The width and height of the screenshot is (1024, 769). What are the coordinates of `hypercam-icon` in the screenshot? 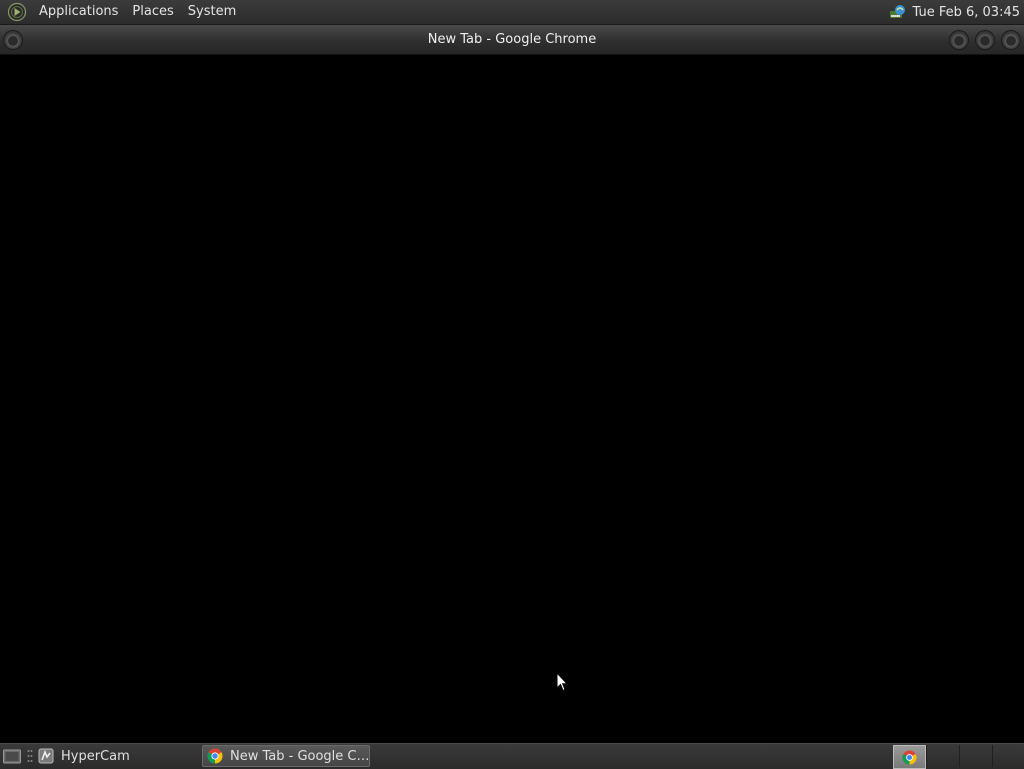 It's located at (46, 756).